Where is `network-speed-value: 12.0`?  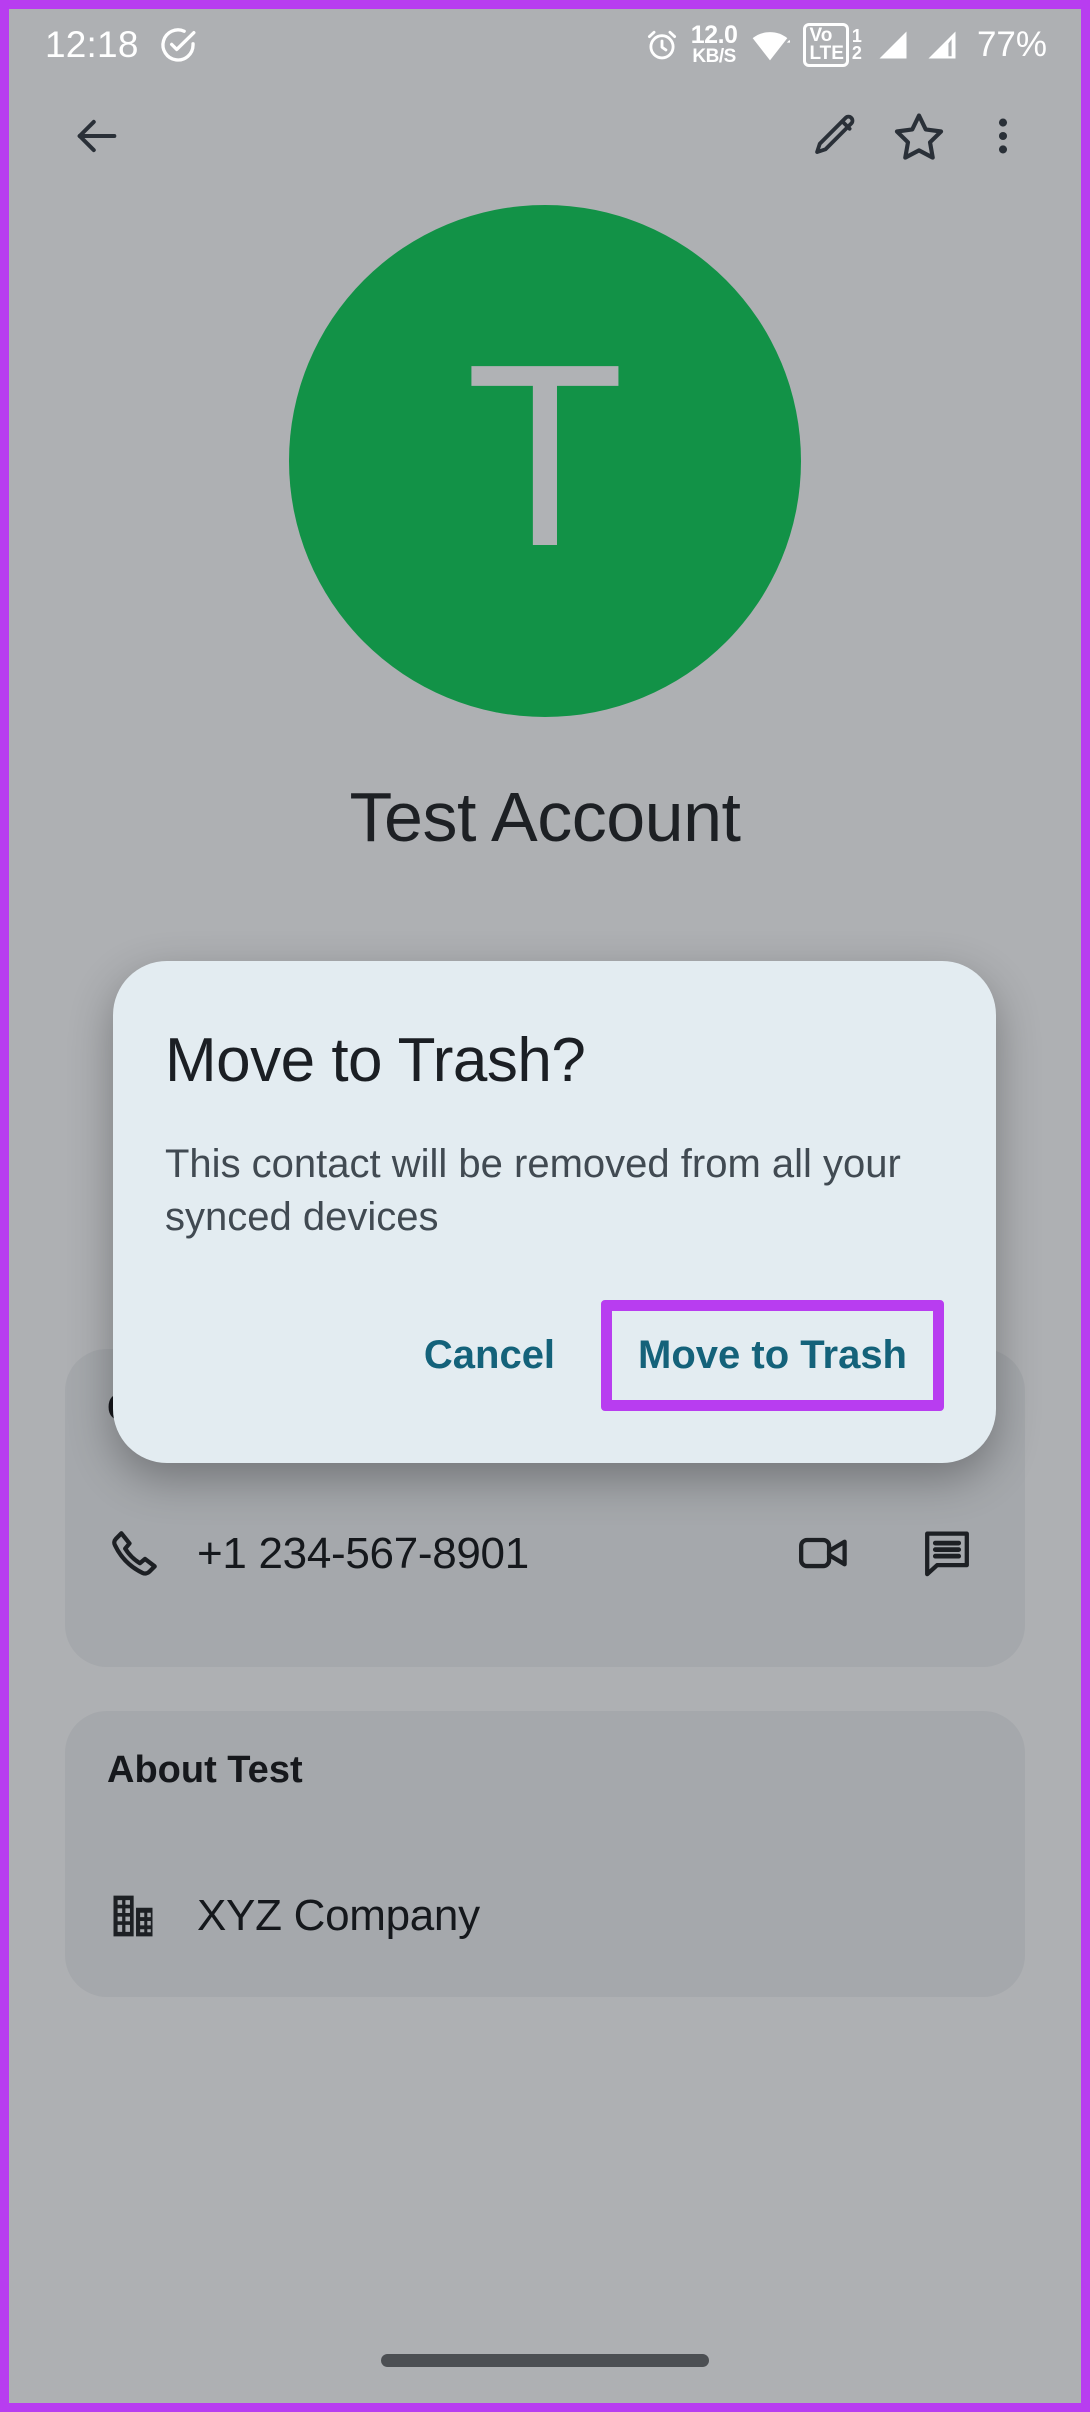 network-speed-value: 12.0 is located at coordinates (714, 35).